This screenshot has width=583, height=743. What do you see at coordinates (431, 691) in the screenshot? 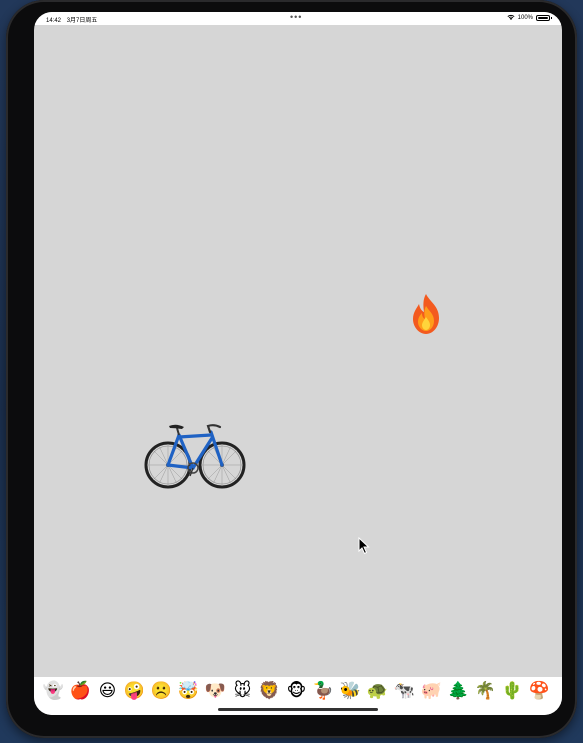
I see `emoji-tray-item-pig: 🐖` at bounding box center [431, 691].